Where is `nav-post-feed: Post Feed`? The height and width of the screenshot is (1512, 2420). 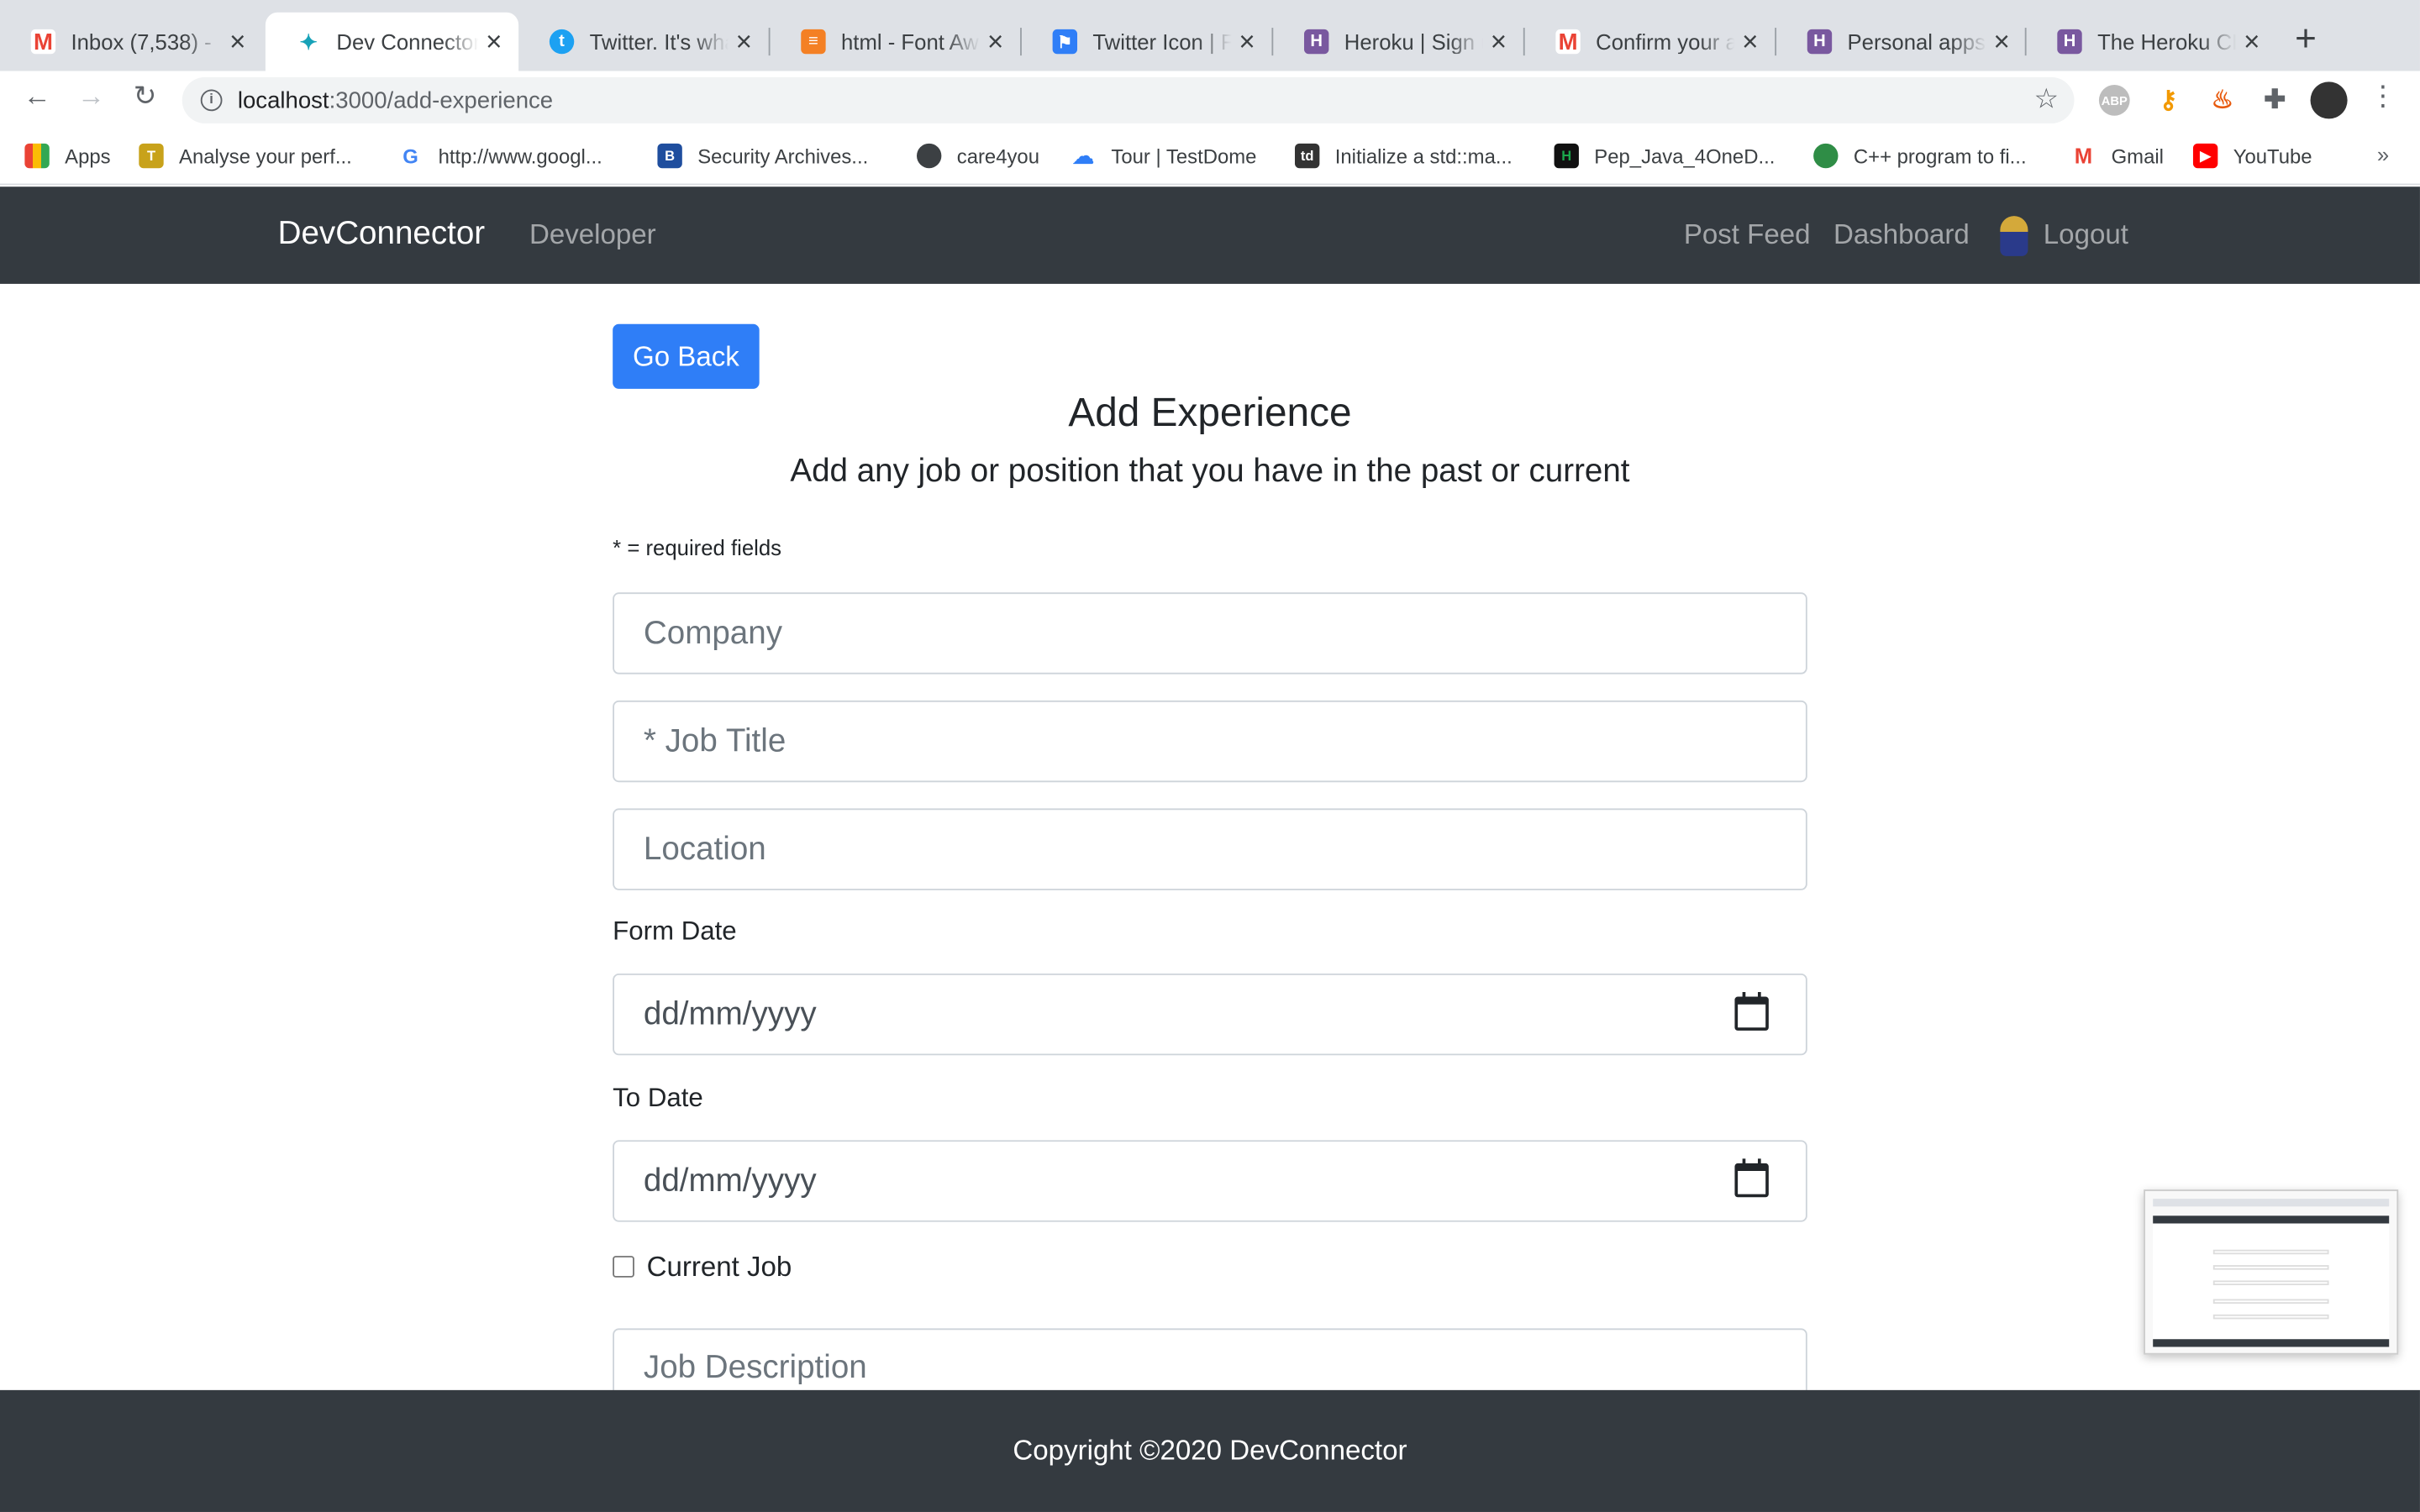
nav-post-feed: Post Feed is located at coordinates (1747, 235).